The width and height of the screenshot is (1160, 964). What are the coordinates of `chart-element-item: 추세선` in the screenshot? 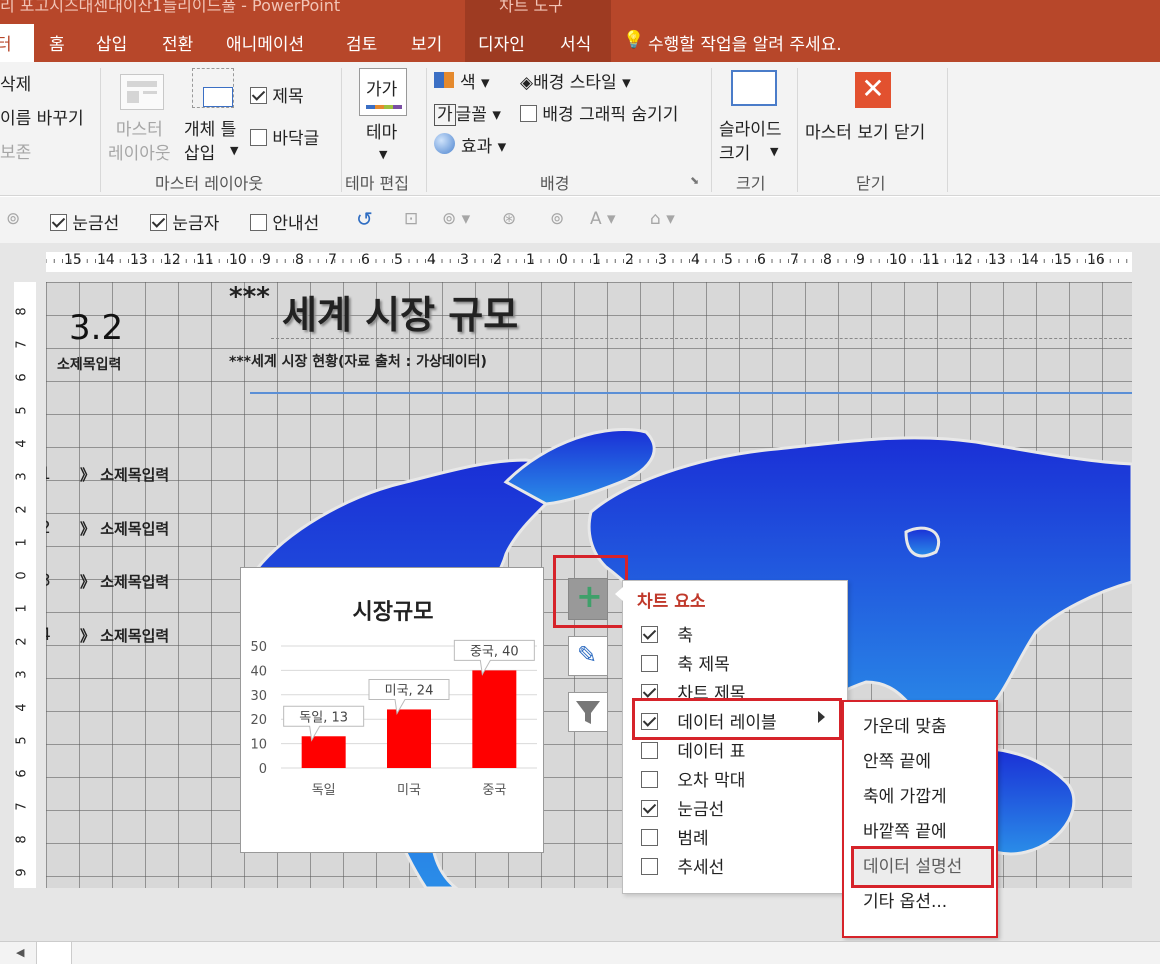 It's located at (682, 865).